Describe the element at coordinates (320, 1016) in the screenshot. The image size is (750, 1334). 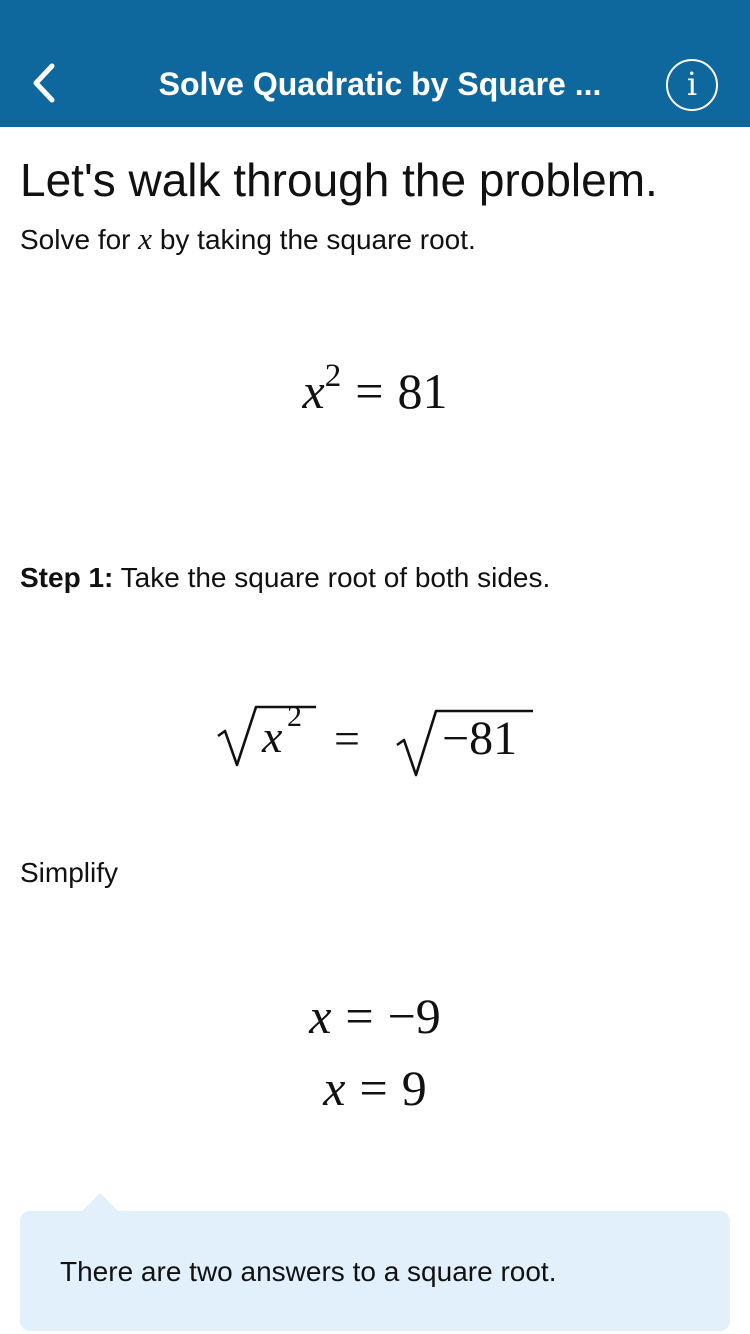
I see `solution-1-var: x` at that location.